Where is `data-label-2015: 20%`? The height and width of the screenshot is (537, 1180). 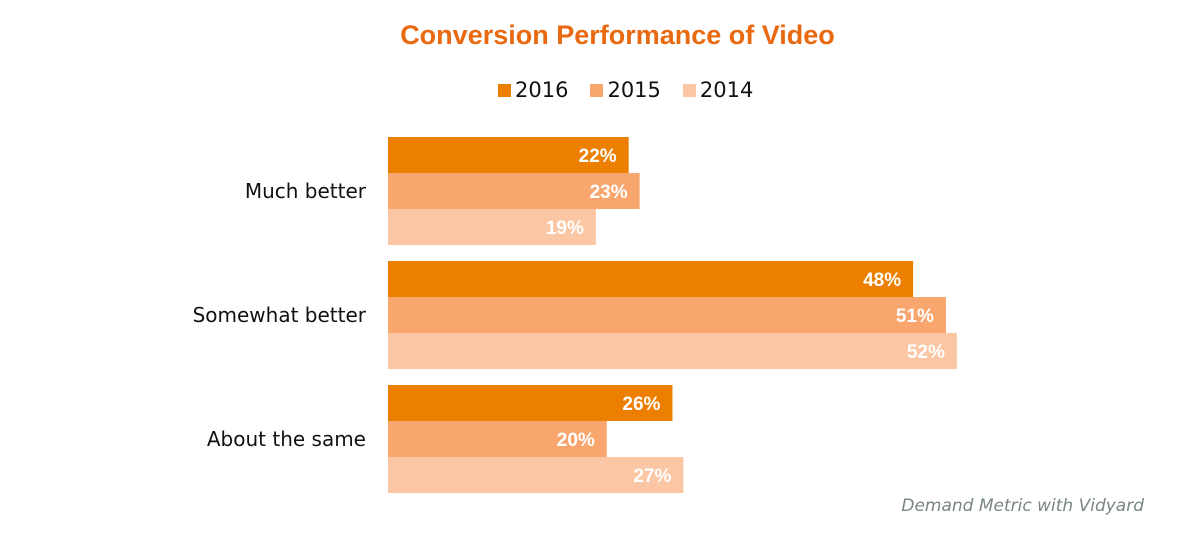
data-label-2015: 20% is located at coordinates (576, 440).